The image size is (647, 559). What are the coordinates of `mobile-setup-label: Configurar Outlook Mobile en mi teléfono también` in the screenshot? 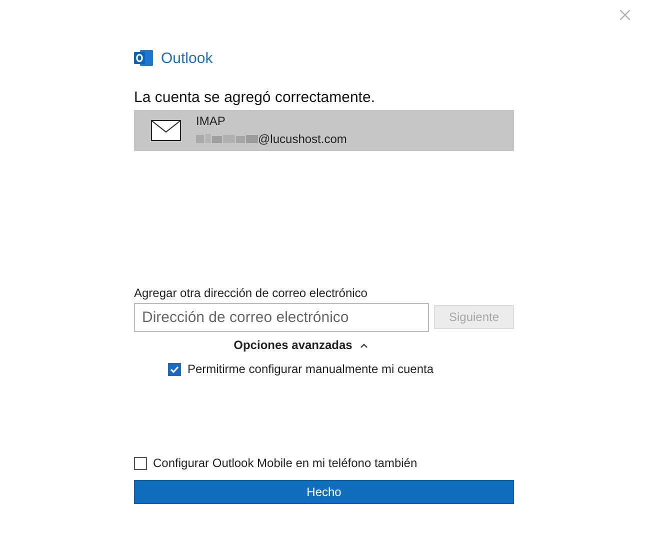 It's located at (285, 463).